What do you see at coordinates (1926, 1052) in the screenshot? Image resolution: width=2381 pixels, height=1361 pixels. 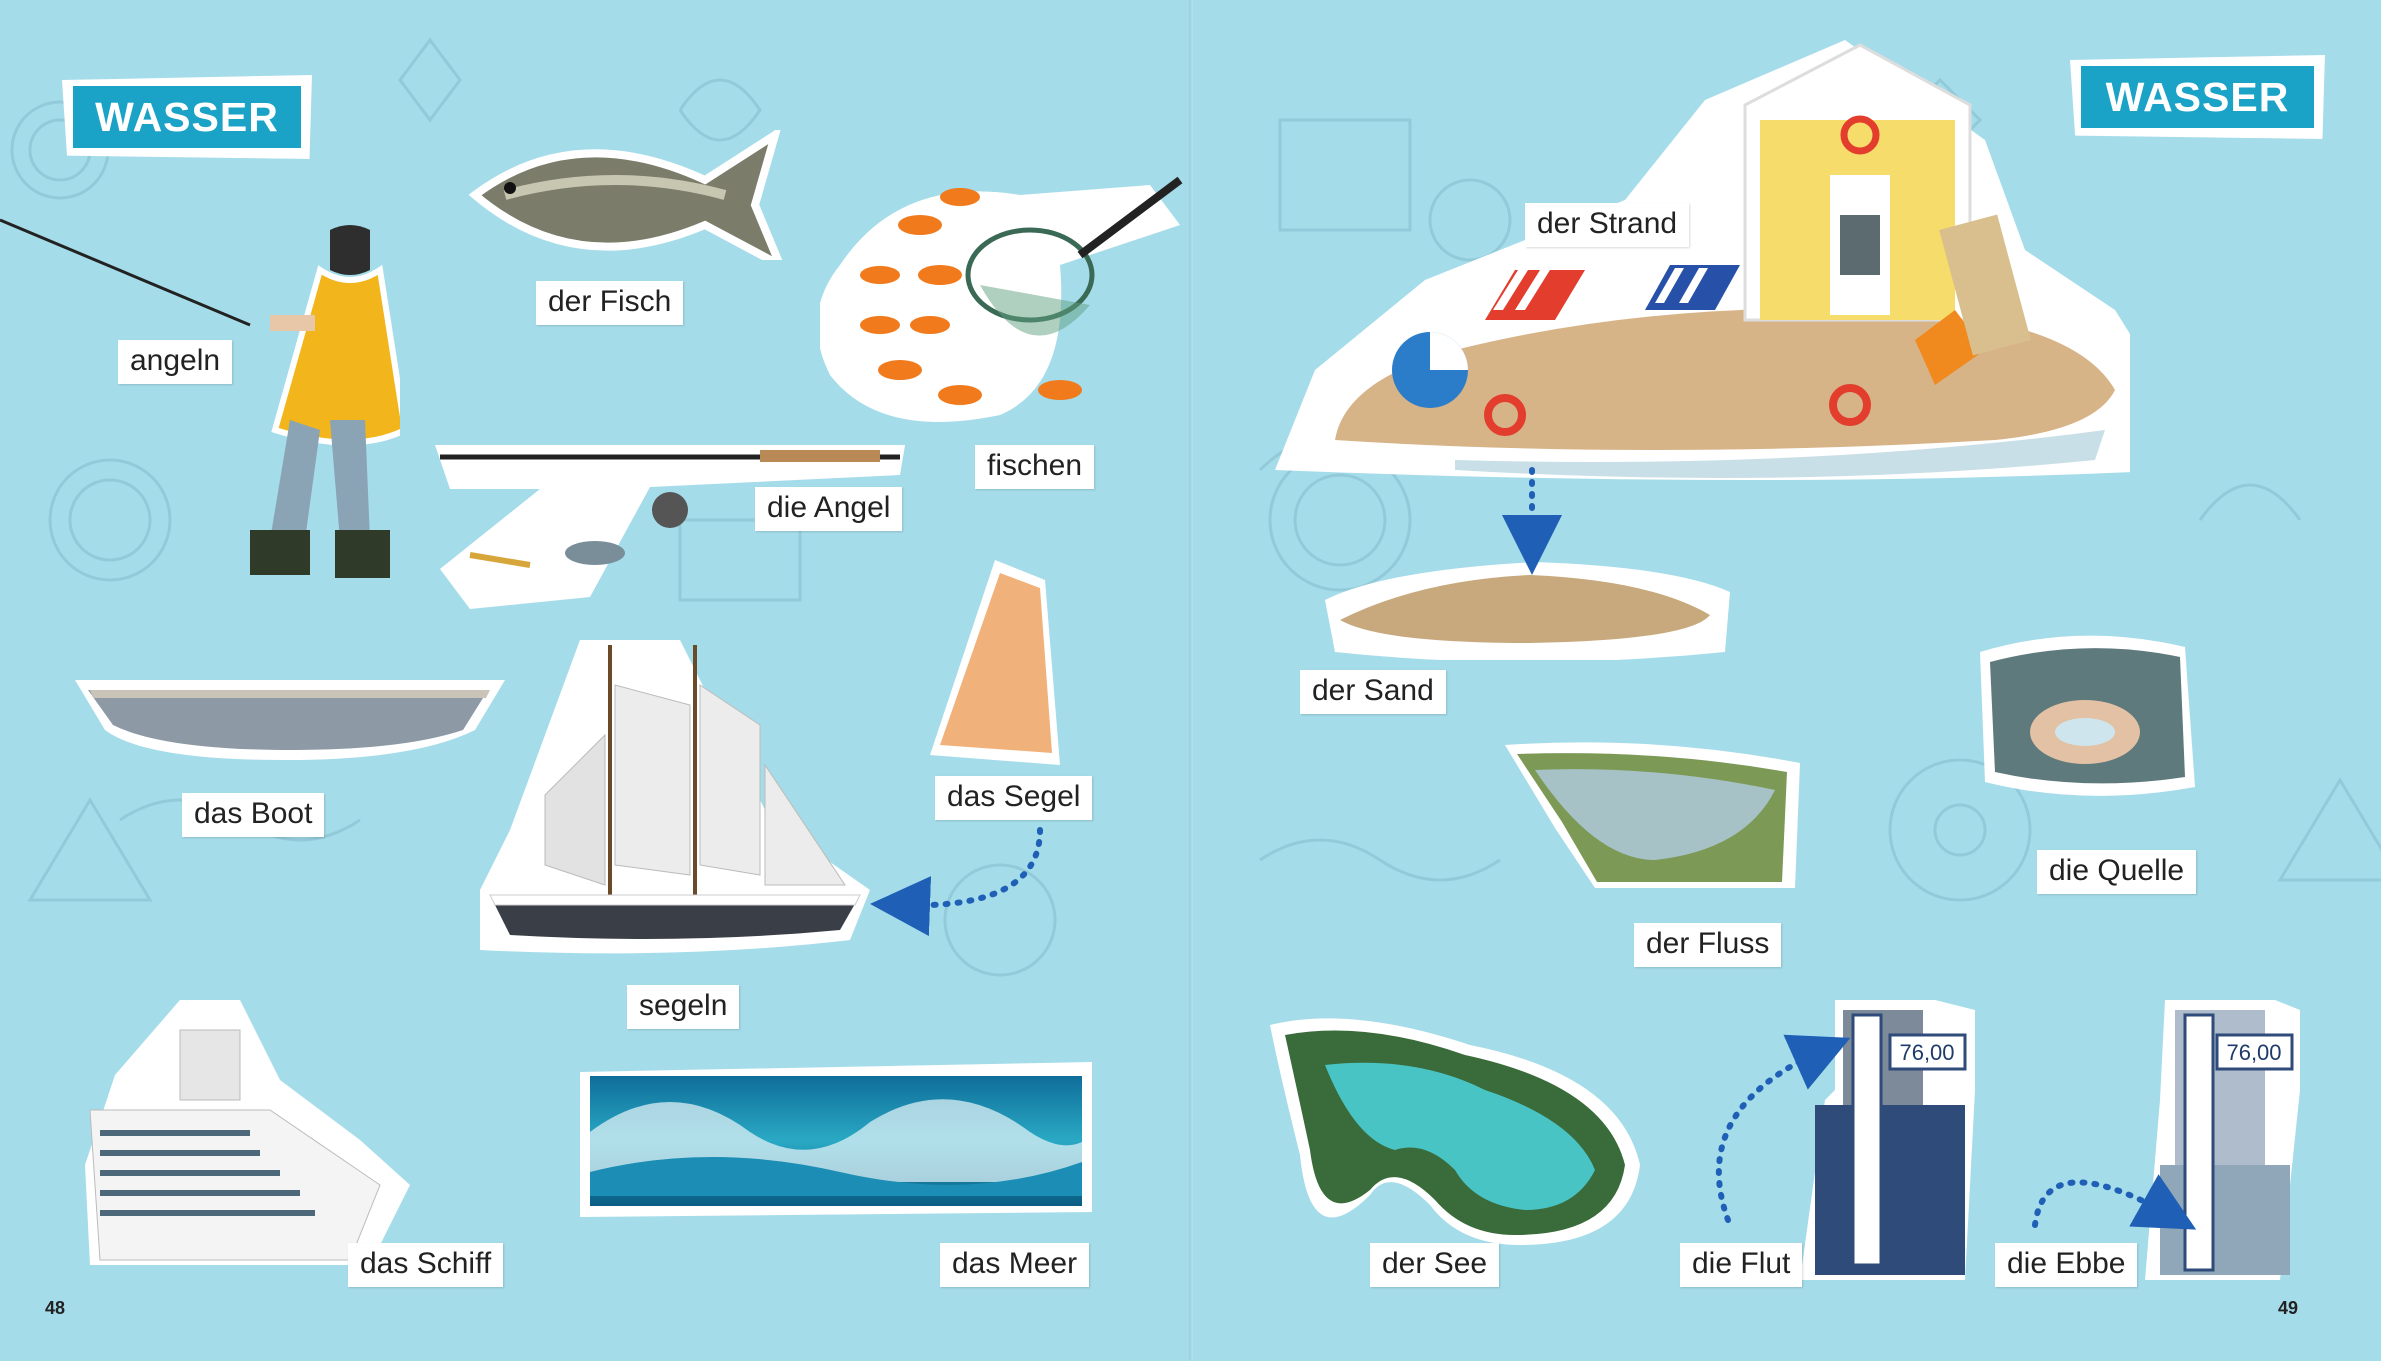 I see `gauge-reading-high: 76,00` at bounding box center [1926, 1052].